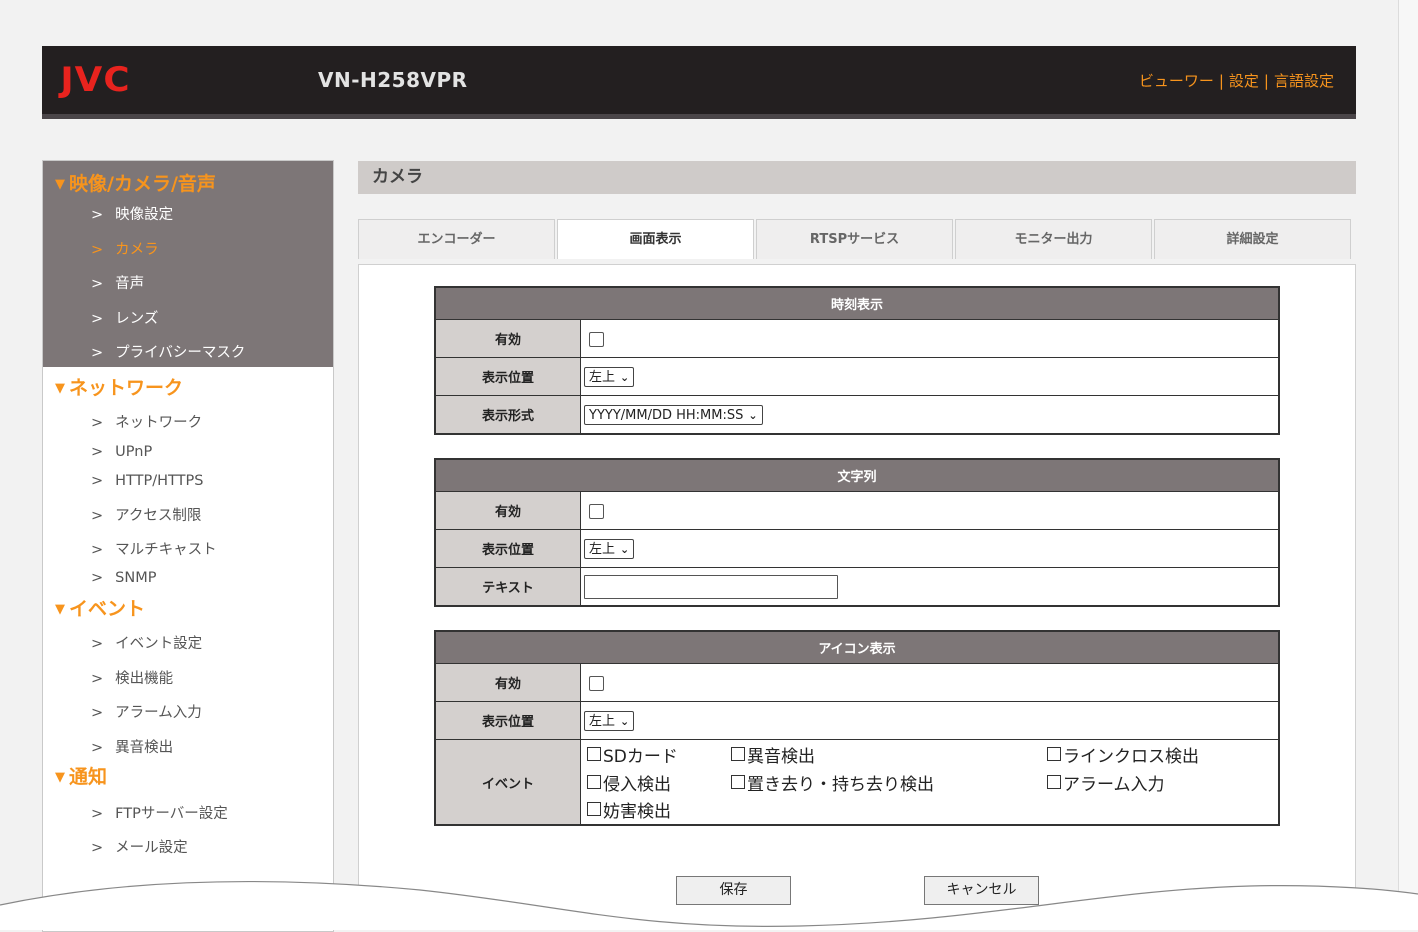 The width and height of the screenshot is (1418, 932). I want to click on icon-enable-checkbox, so click(596, 683).